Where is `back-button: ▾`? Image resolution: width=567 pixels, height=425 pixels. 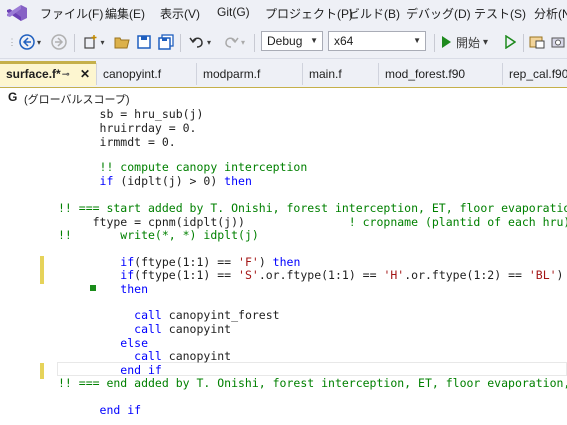 back-button: ▾ is located at coordinates (30, 42).